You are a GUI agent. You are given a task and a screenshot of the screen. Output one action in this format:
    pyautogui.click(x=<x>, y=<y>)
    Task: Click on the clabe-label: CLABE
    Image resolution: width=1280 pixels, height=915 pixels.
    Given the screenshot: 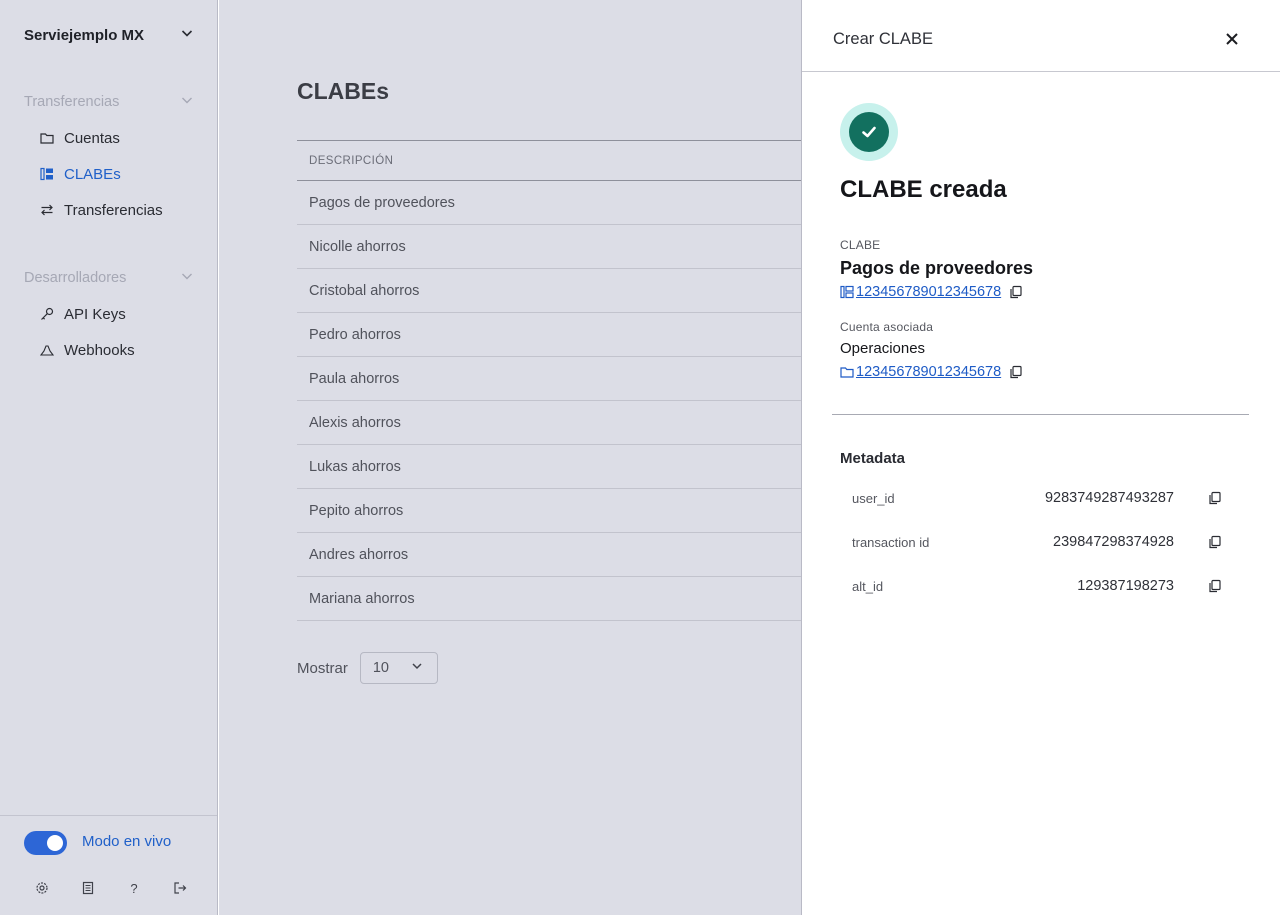 What is the action you would take?
    pyautogui.click(x=860, y=245)
    